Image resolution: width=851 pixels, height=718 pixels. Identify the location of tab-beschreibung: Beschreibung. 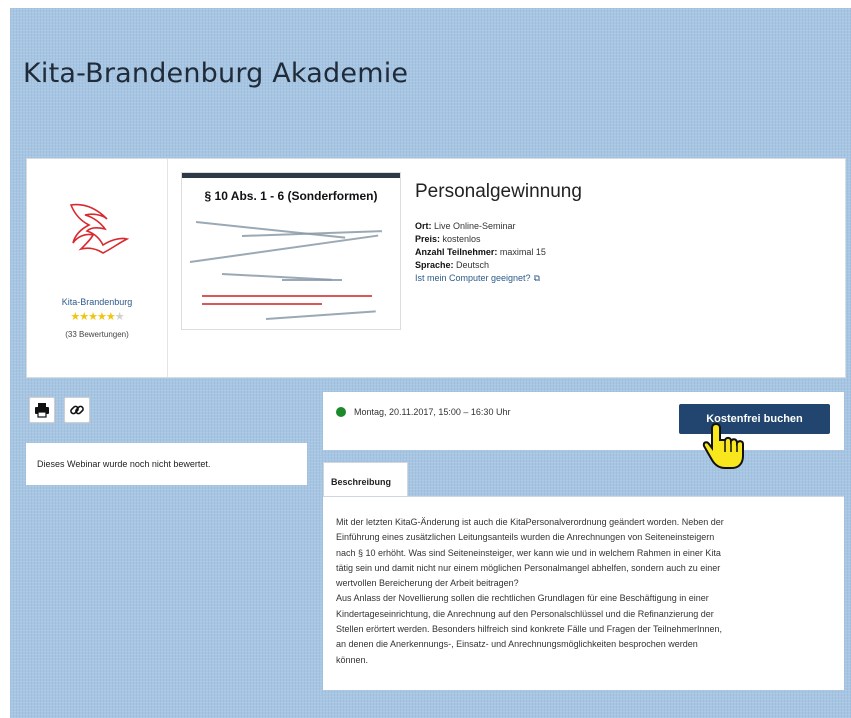
(365, 479).